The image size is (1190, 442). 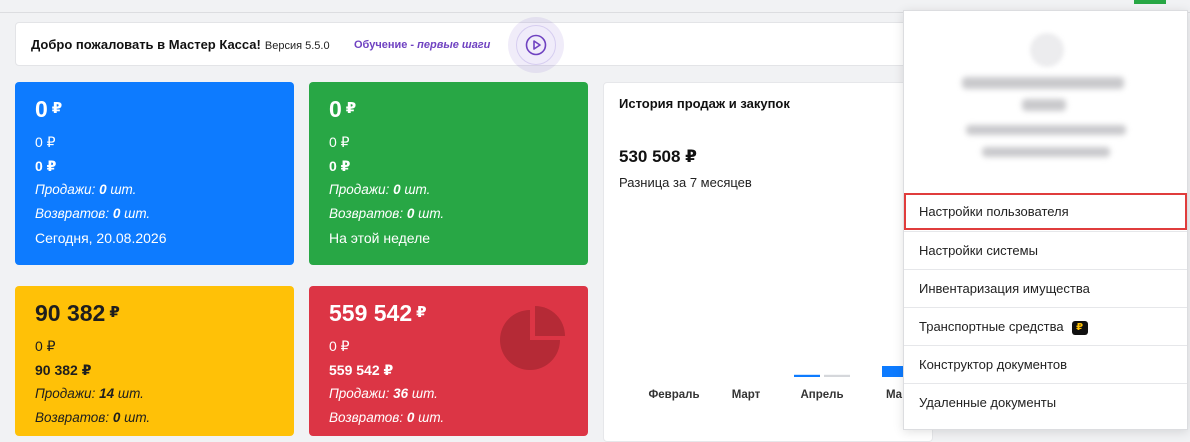 What do you see at coordinates (1045, 249) in the screenshot?
I see `menu-item-system-settings: Настройки системы` at bounding box center [1045, 249].